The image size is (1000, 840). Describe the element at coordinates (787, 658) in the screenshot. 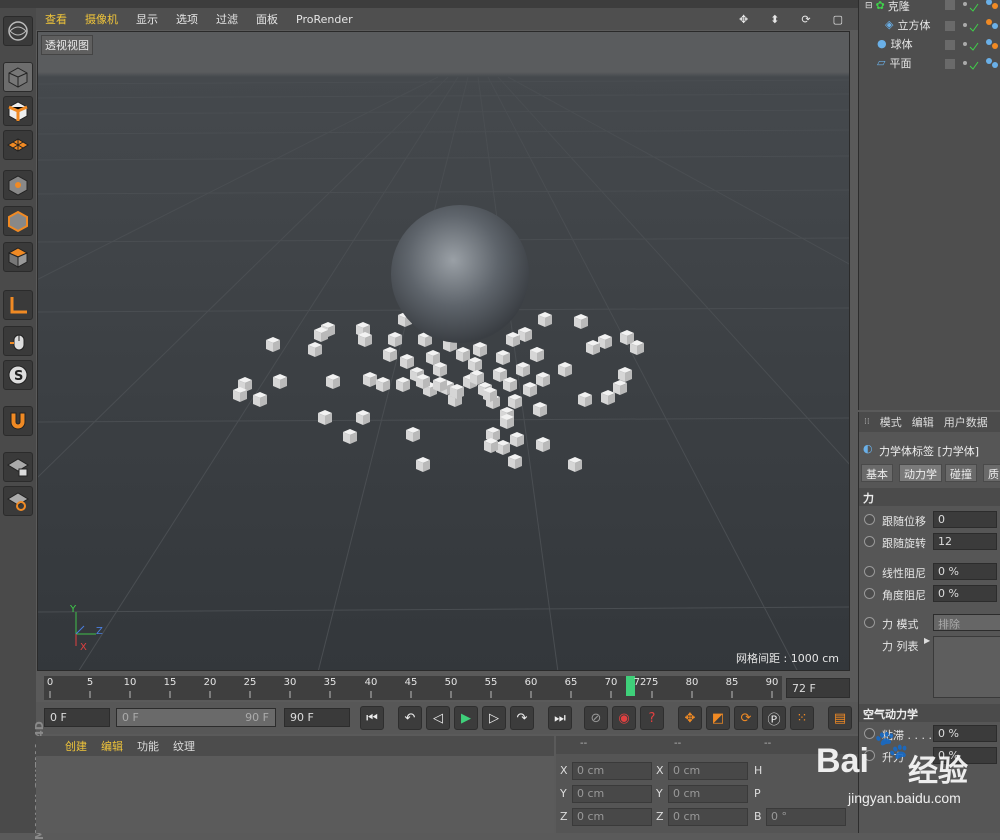

I see `grid-spacing-label: 网格间距 : 1000 cm` at that location.